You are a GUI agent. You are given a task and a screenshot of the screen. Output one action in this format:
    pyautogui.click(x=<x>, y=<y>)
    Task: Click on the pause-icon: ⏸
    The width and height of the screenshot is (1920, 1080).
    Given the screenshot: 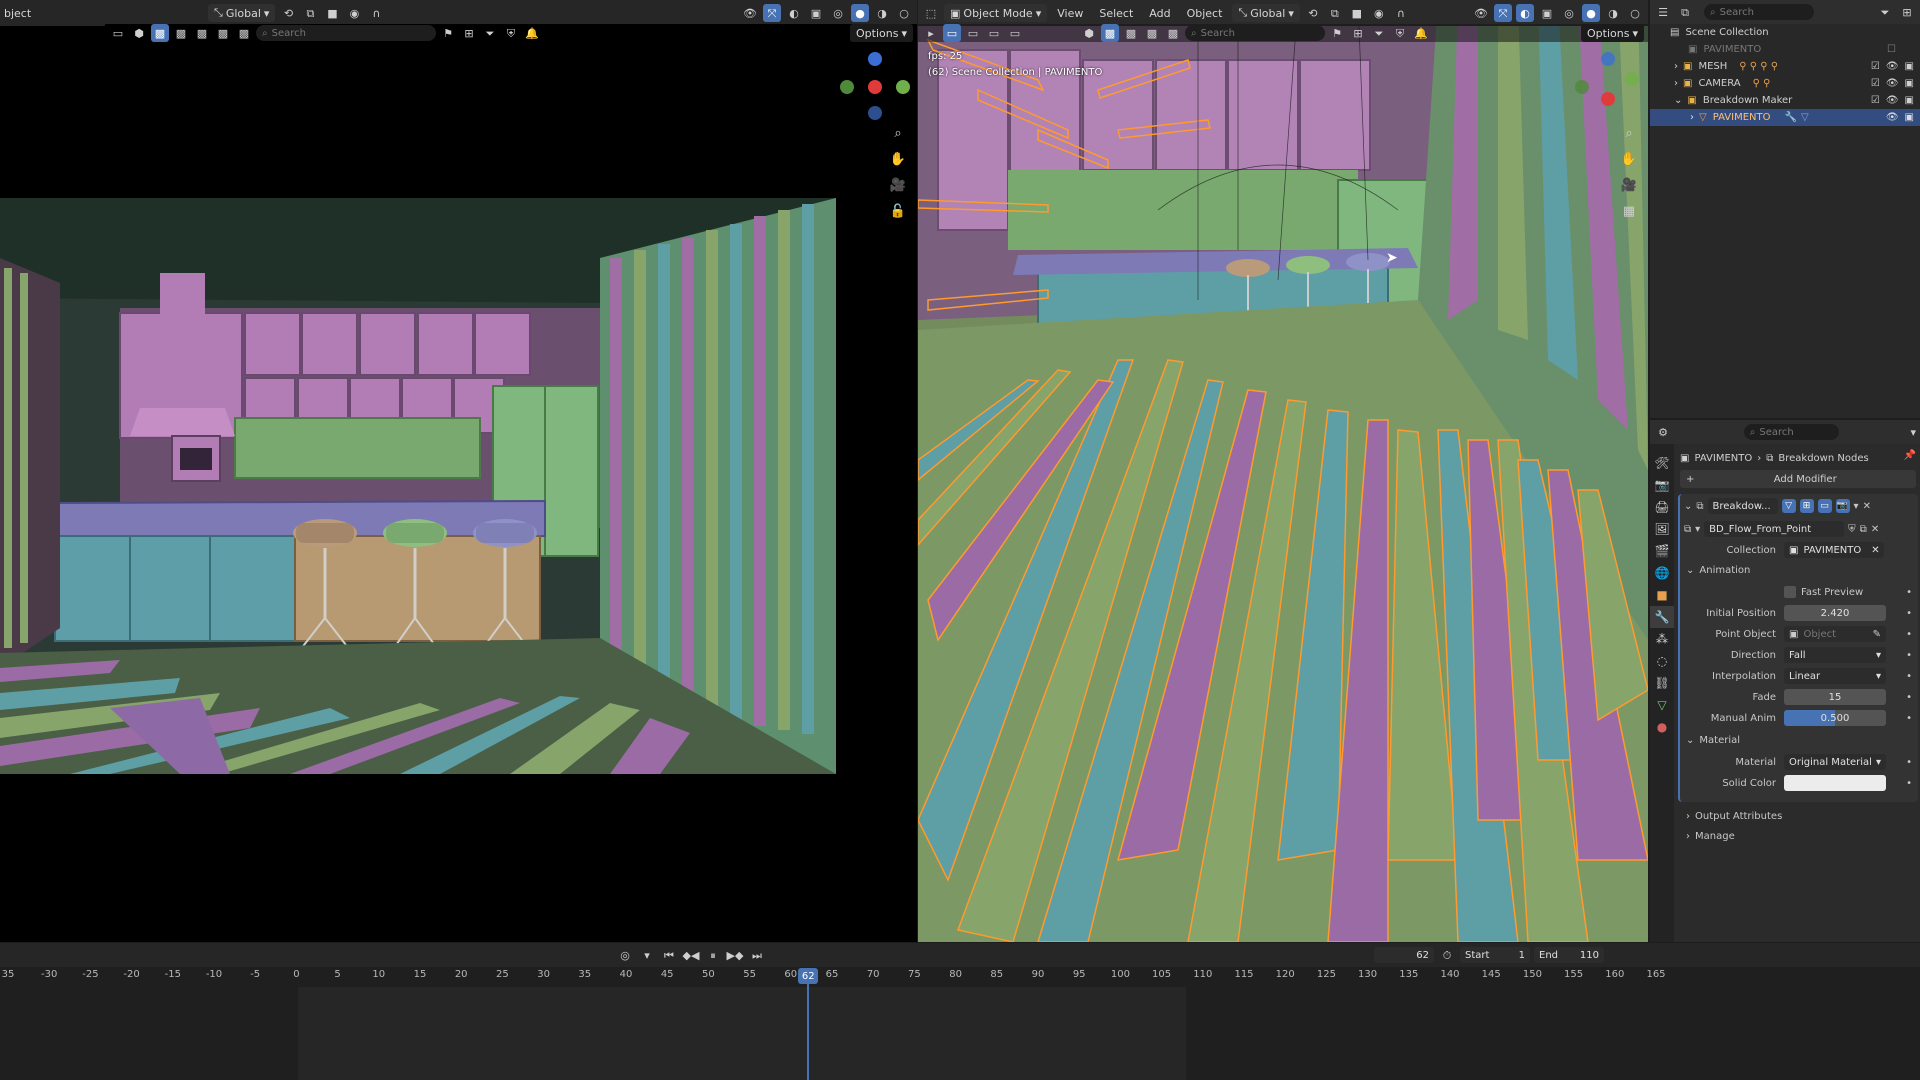 What is the action you would take?
    pyautogui.click(x=713, y=955)
    